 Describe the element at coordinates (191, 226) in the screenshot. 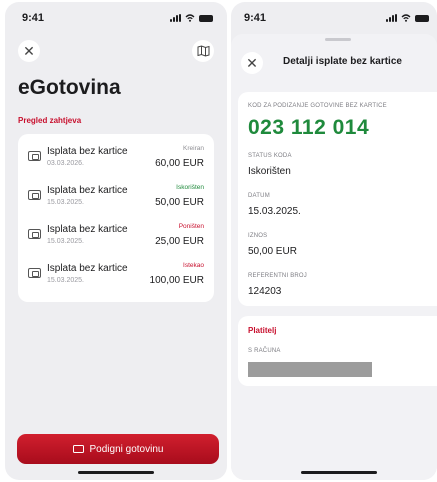

I see `status-badge: Poništen` at that location.